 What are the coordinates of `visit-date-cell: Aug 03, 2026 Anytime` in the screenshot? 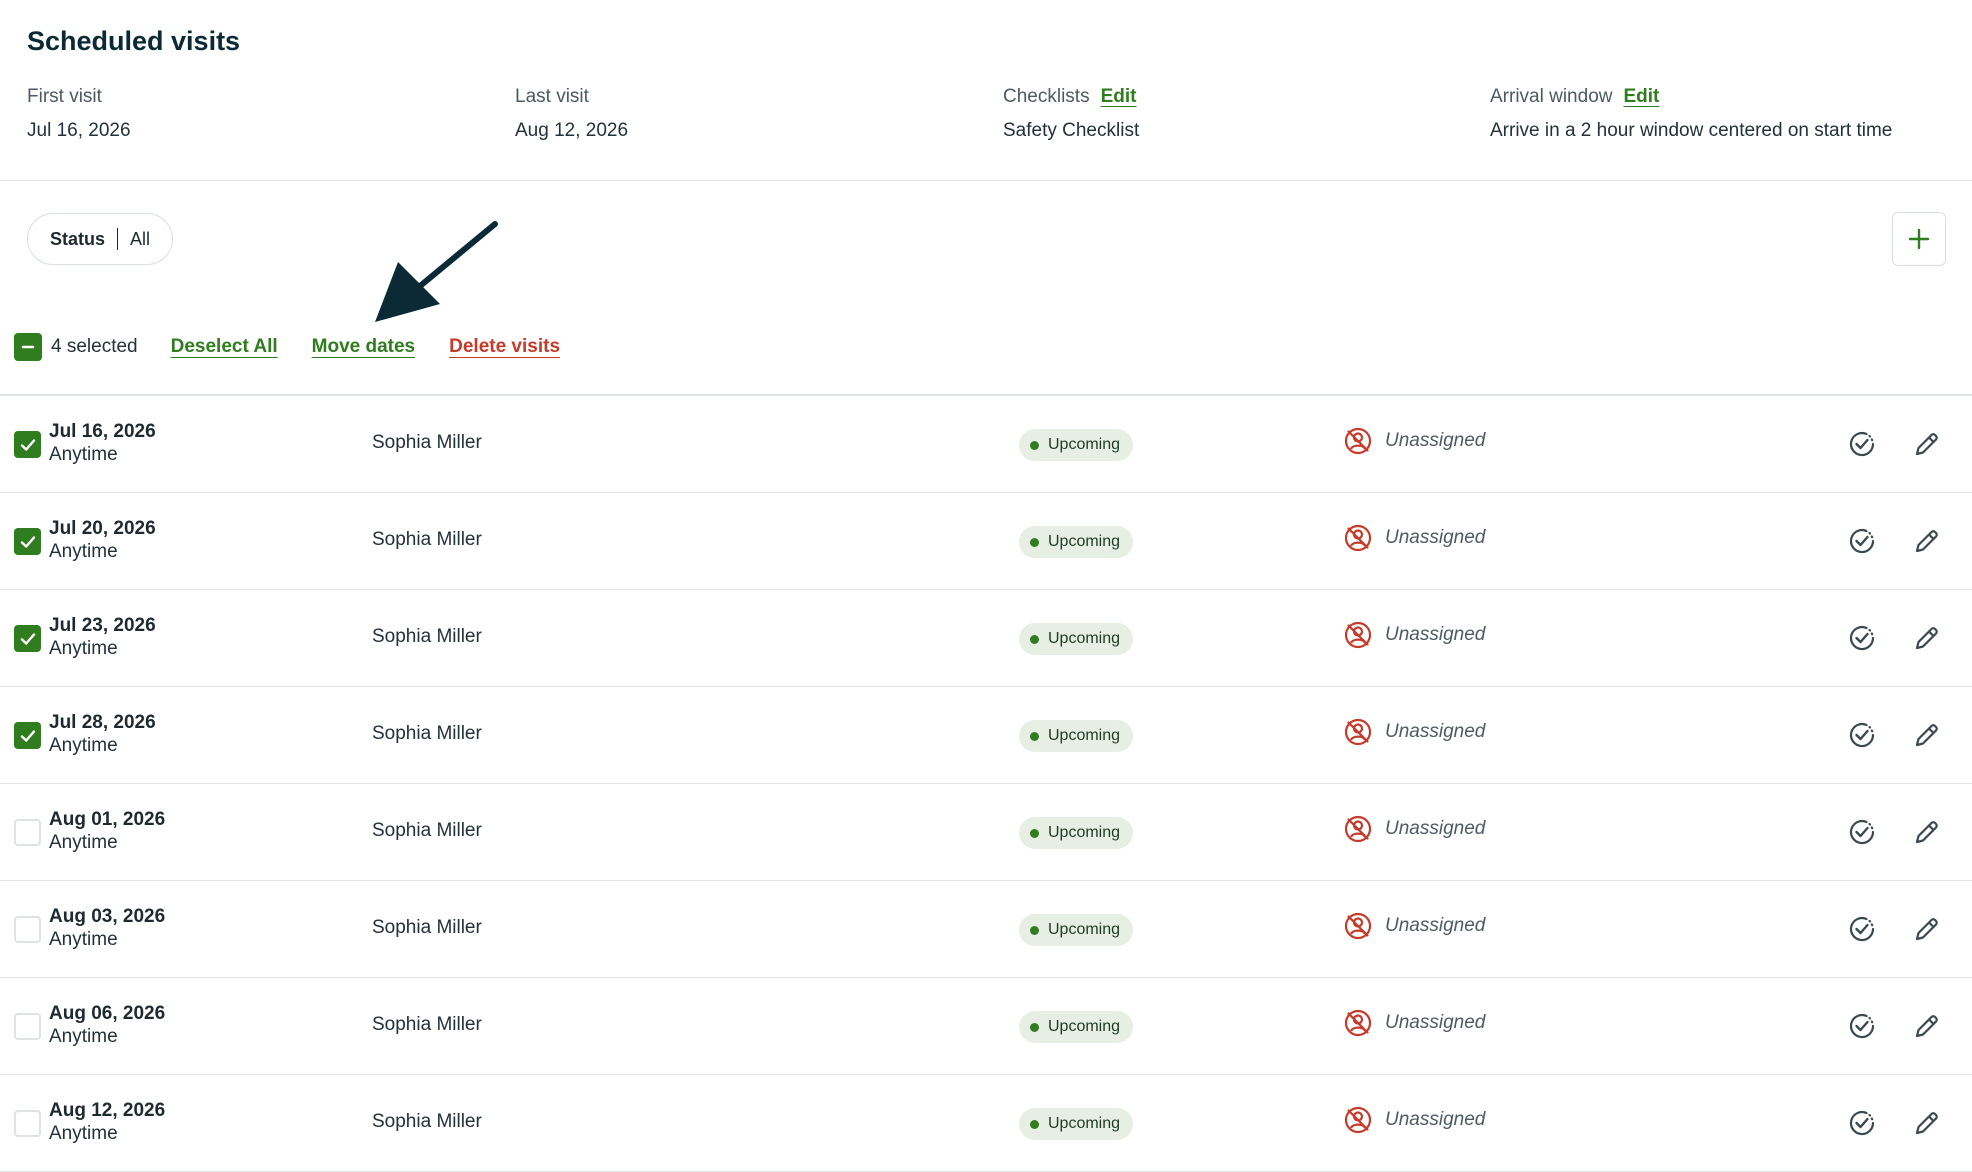 It's located at (107, 928).